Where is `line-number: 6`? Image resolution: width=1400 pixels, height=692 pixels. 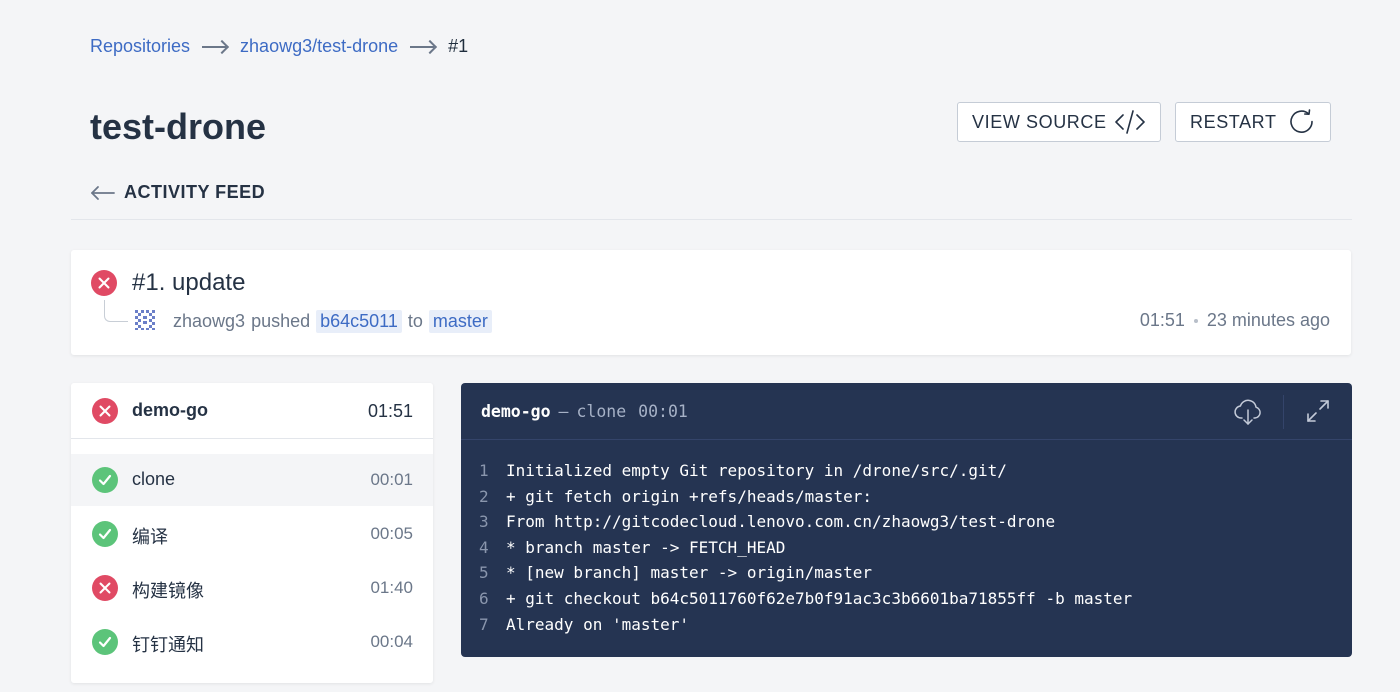
line-number: 6 is located at coordinates (492, 599).